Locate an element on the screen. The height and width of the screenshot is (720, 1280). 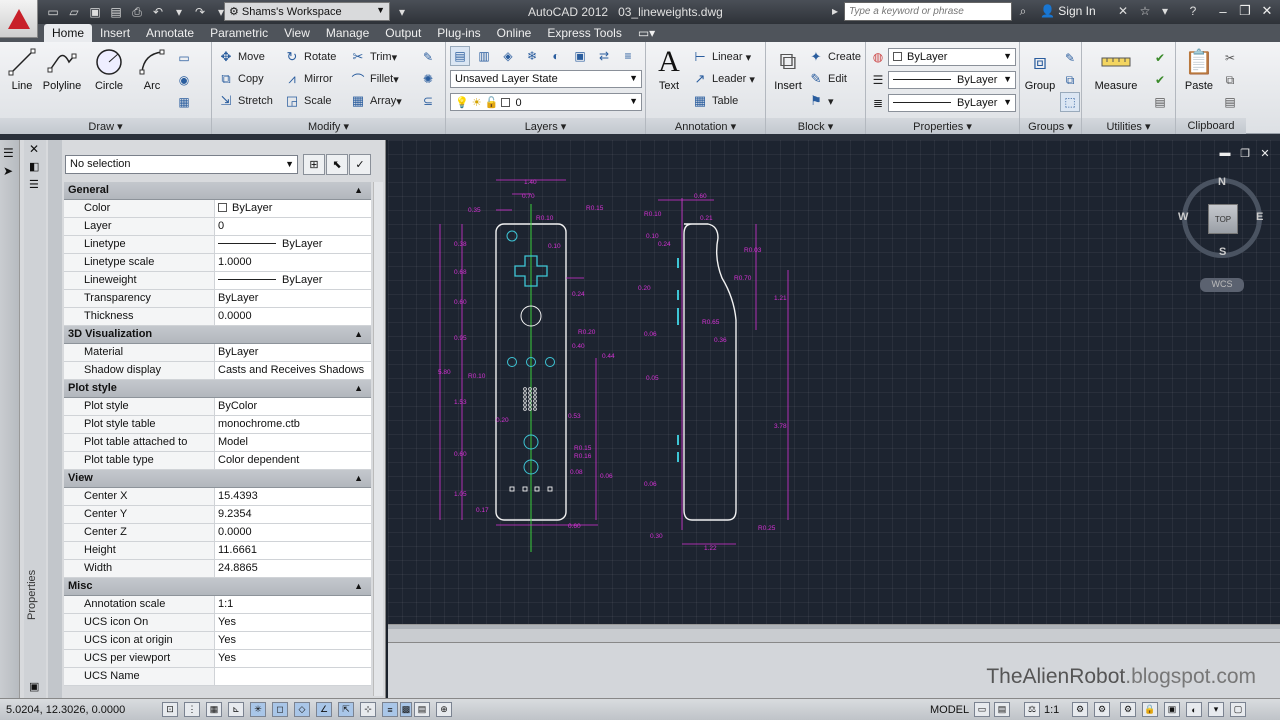
property-row: Center Y 9.2354 is located at coordinates (217, 515).